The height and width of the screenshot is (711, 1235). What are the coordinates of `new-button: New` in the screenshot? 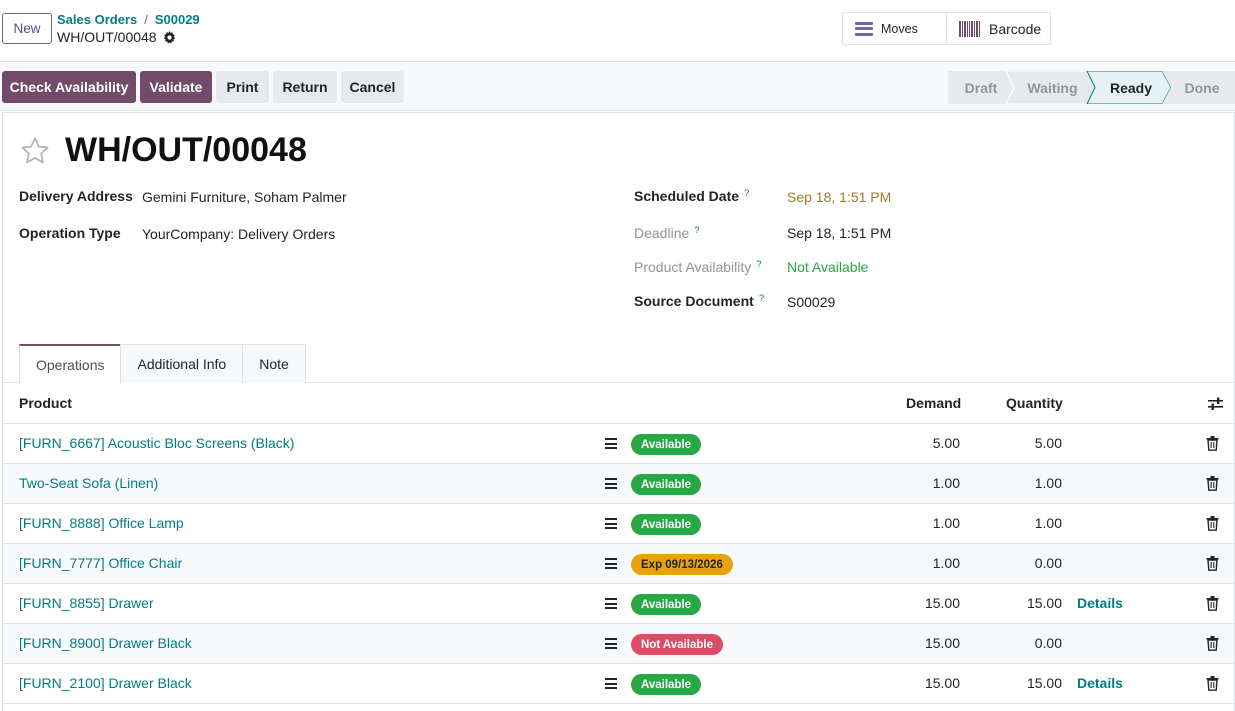 It's located at (27, 28).